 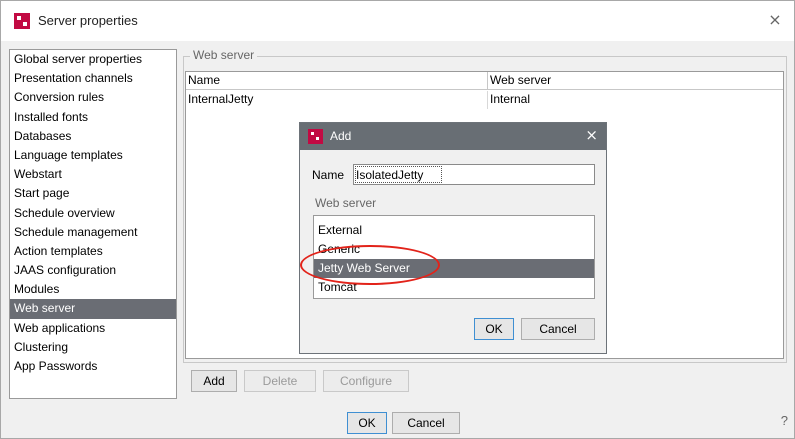 I want to click on column-header-web-server: Web server, so click(x=635, y=81).